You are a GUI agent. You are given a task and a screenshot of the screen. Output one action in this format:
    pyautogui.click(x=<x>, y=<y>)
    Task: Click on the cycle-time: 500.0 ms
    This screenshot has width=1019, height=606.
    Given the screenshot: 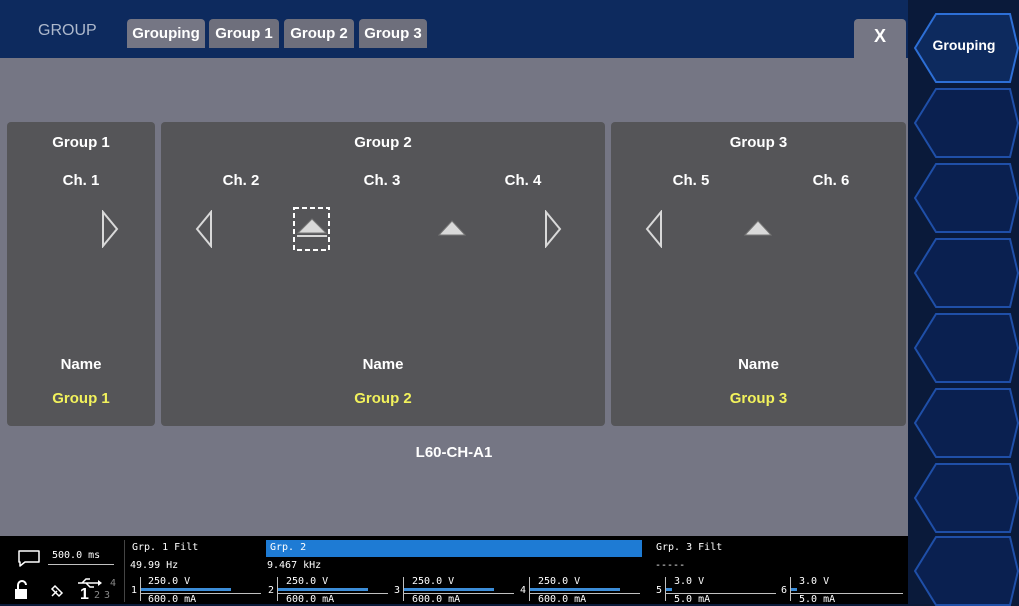 What is the action you would take?
    pyautogui.click(x=76, y=555)
    